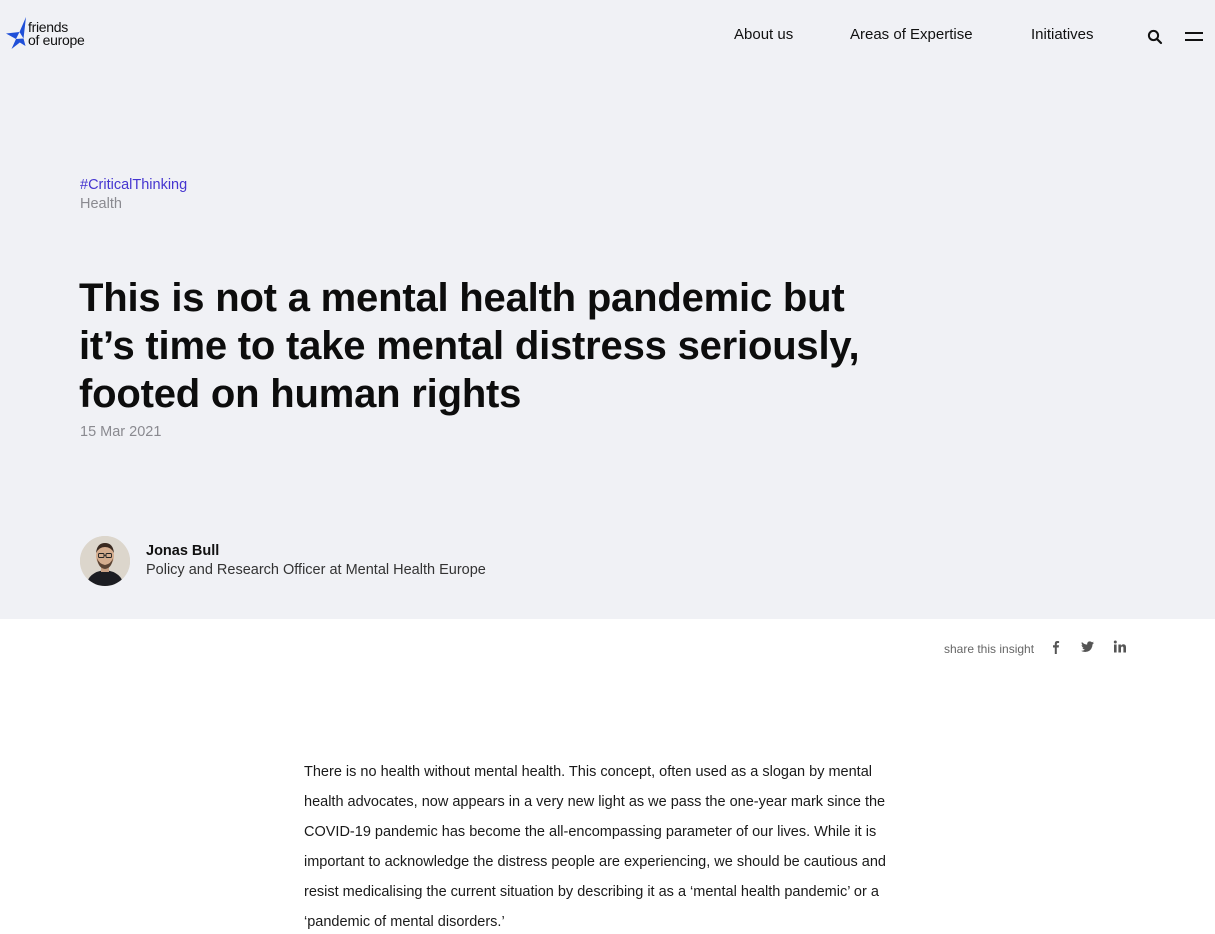  I want to click on search-button, so click(1155, 37).